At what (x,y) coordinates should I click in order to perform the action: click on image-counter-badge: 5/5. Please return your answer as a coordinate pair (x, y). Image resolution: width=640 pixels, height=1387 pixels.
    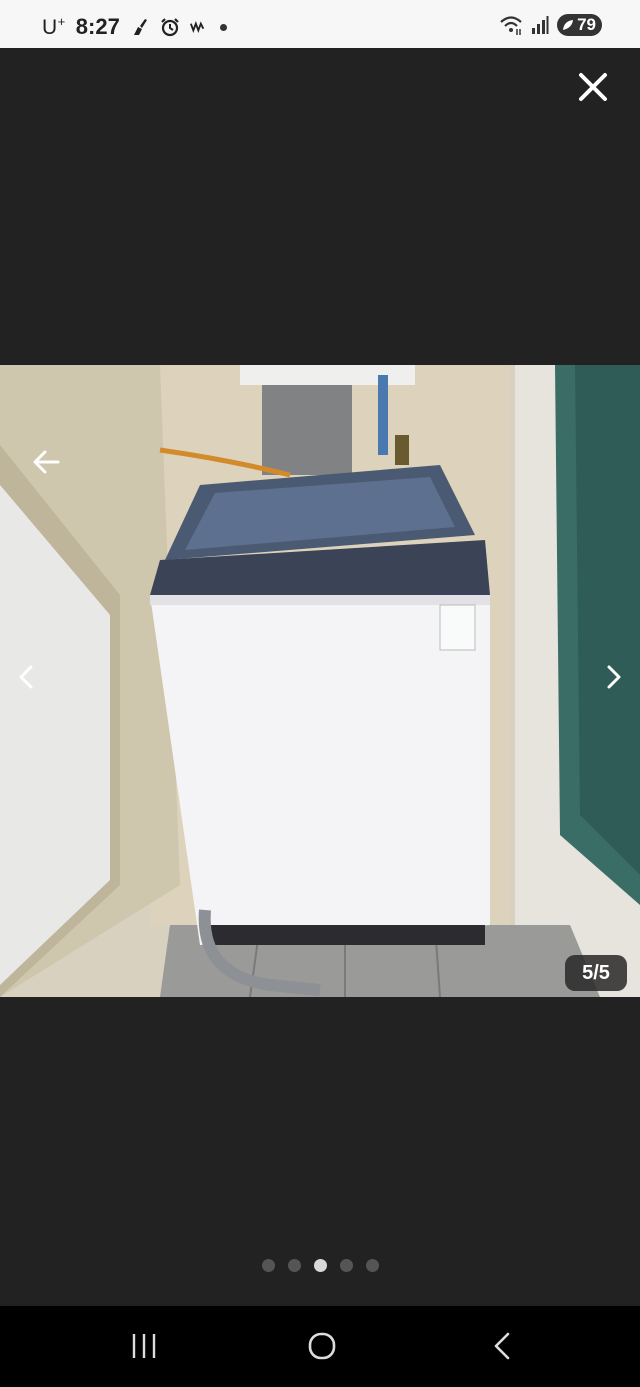
    Looking at the image, I should click on (596, 973).